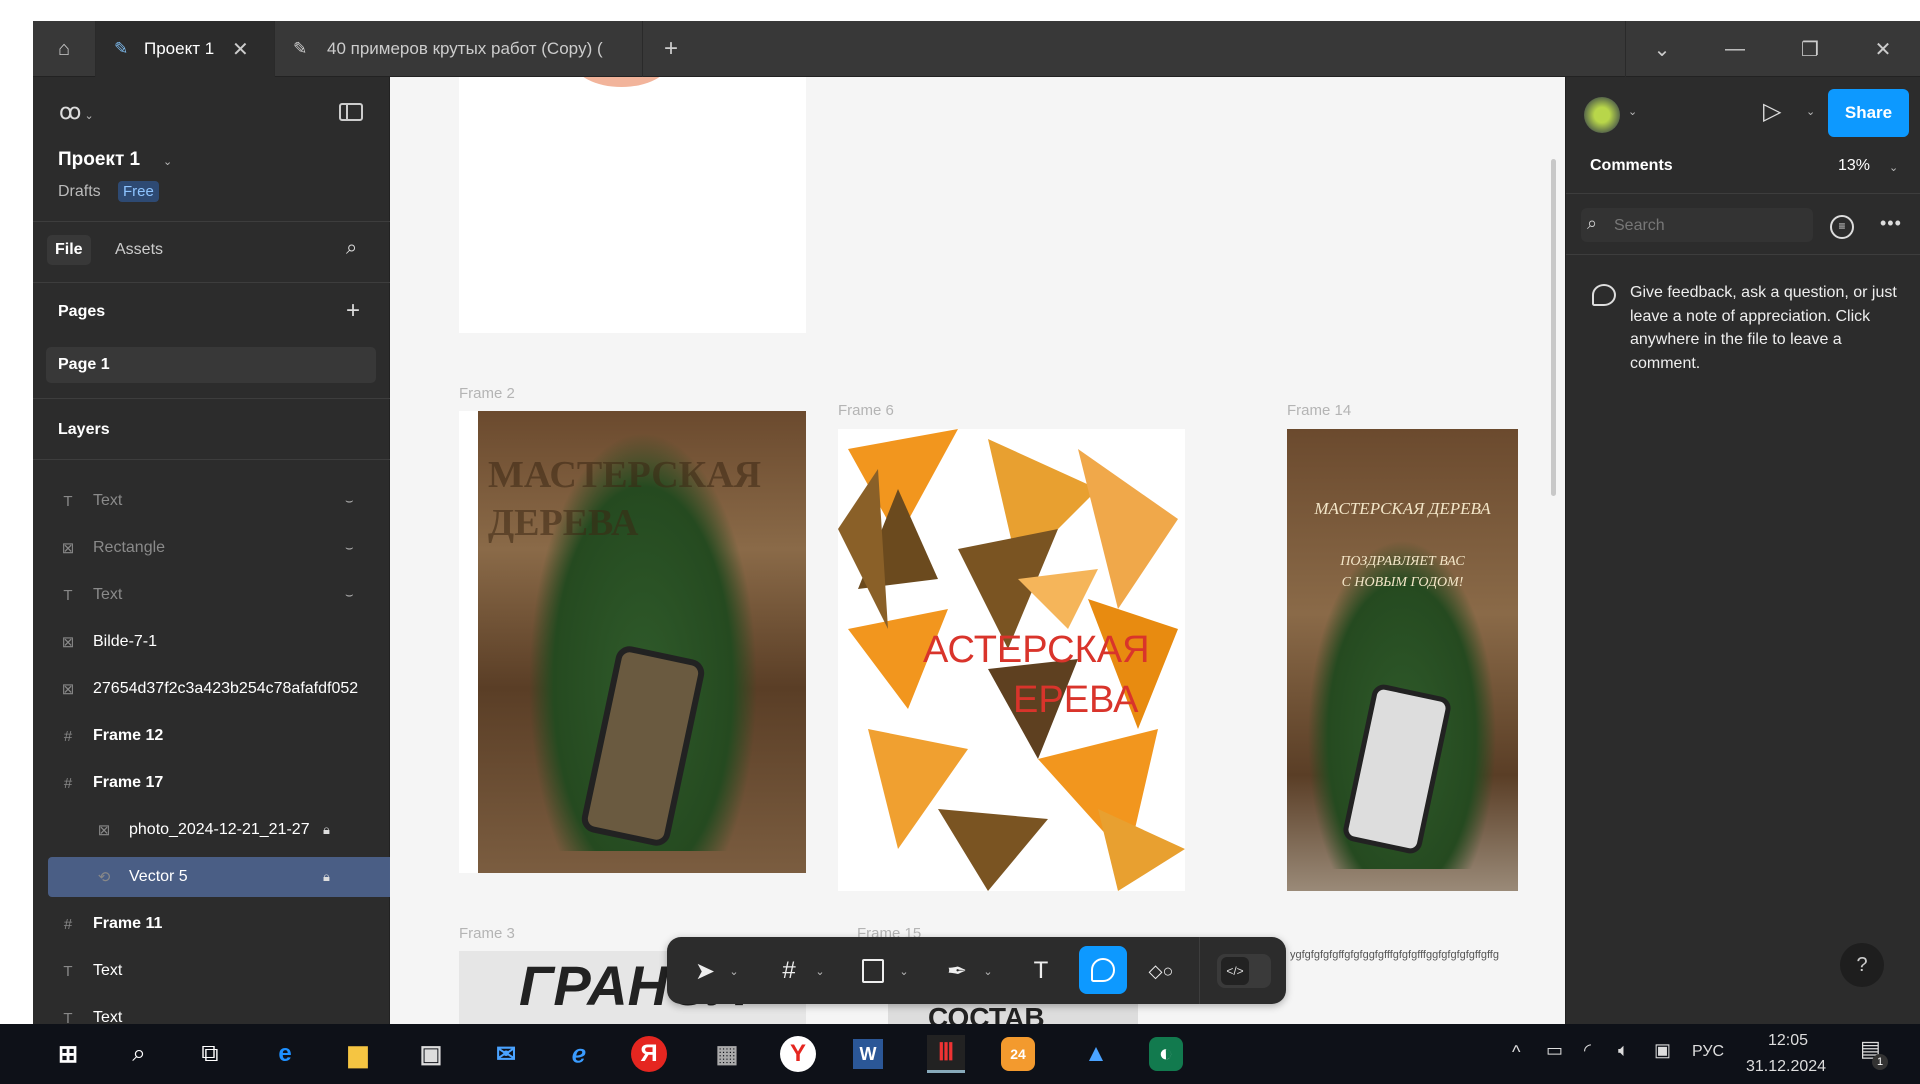  Describe the element at coordinates (1708, 1052) in the screenshot. I see `language-indicator: РУС` at that location.